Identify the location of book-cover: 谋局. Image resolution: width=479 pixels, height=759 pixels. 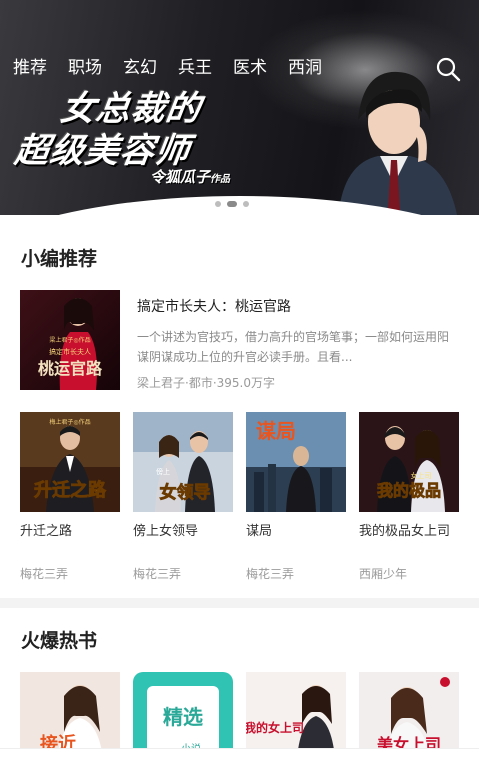
(296, 462).